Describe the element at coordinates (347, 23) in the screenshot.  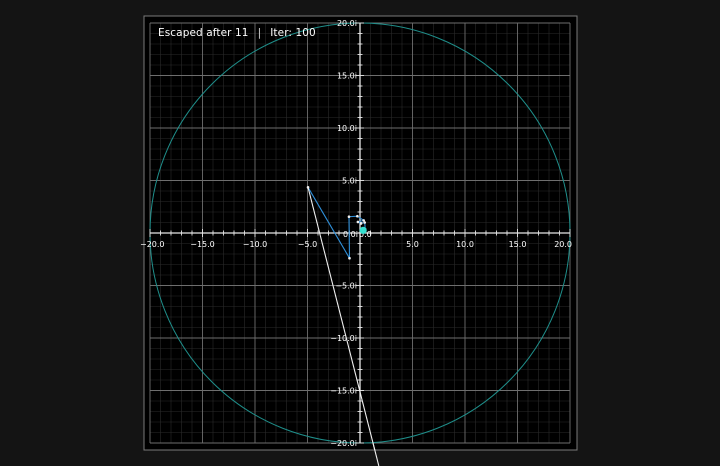
I see `imaginary-tick-label: 20.0i` at that location.